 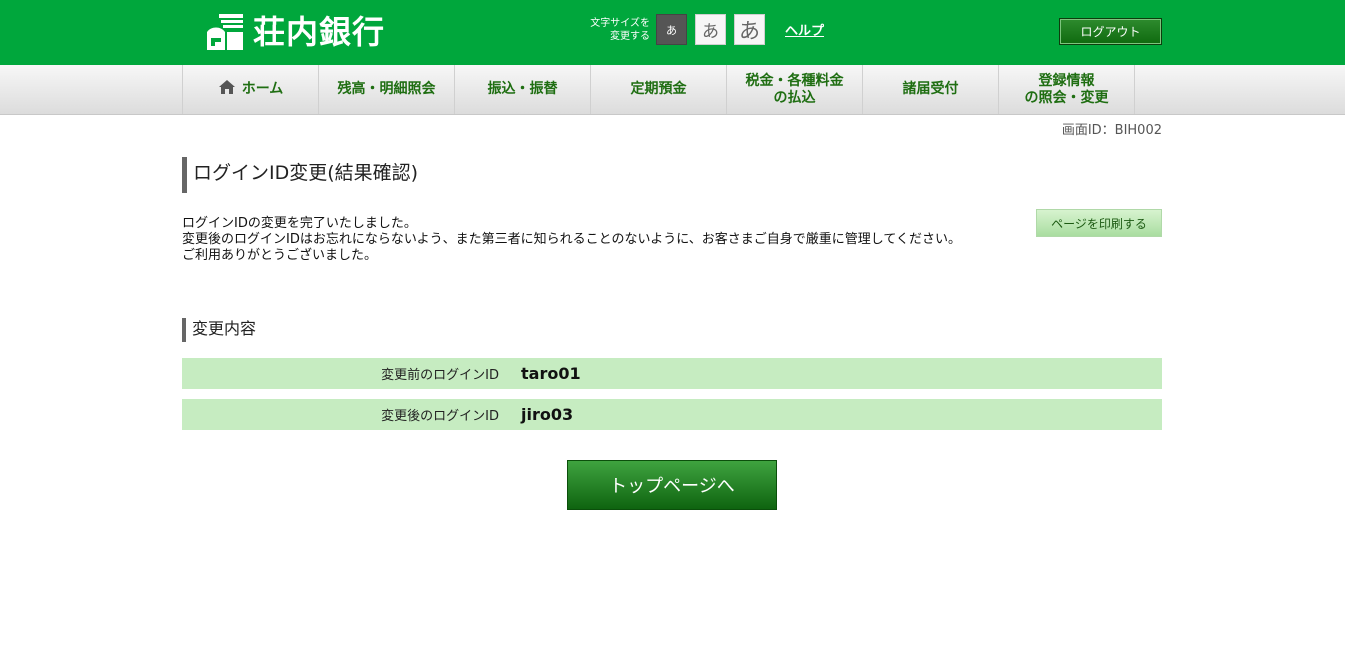 What do you see at coordinates (749, 29) in the screenshot?
I see `font-size-large-button: あ` at bounding box center [749, 29].